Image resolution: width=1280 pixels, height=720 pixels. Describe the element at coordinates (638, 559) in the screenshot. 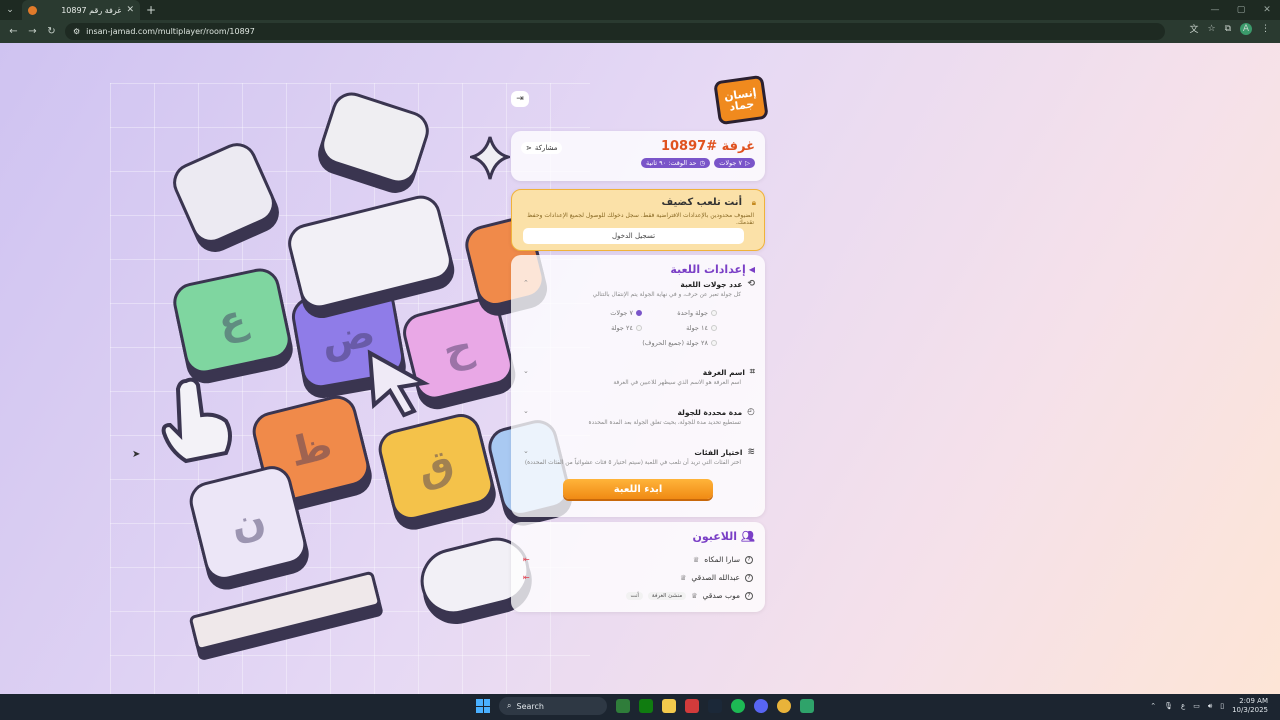

I see `player-row: ? سارا المكاه ♕ ⇤` at that location.